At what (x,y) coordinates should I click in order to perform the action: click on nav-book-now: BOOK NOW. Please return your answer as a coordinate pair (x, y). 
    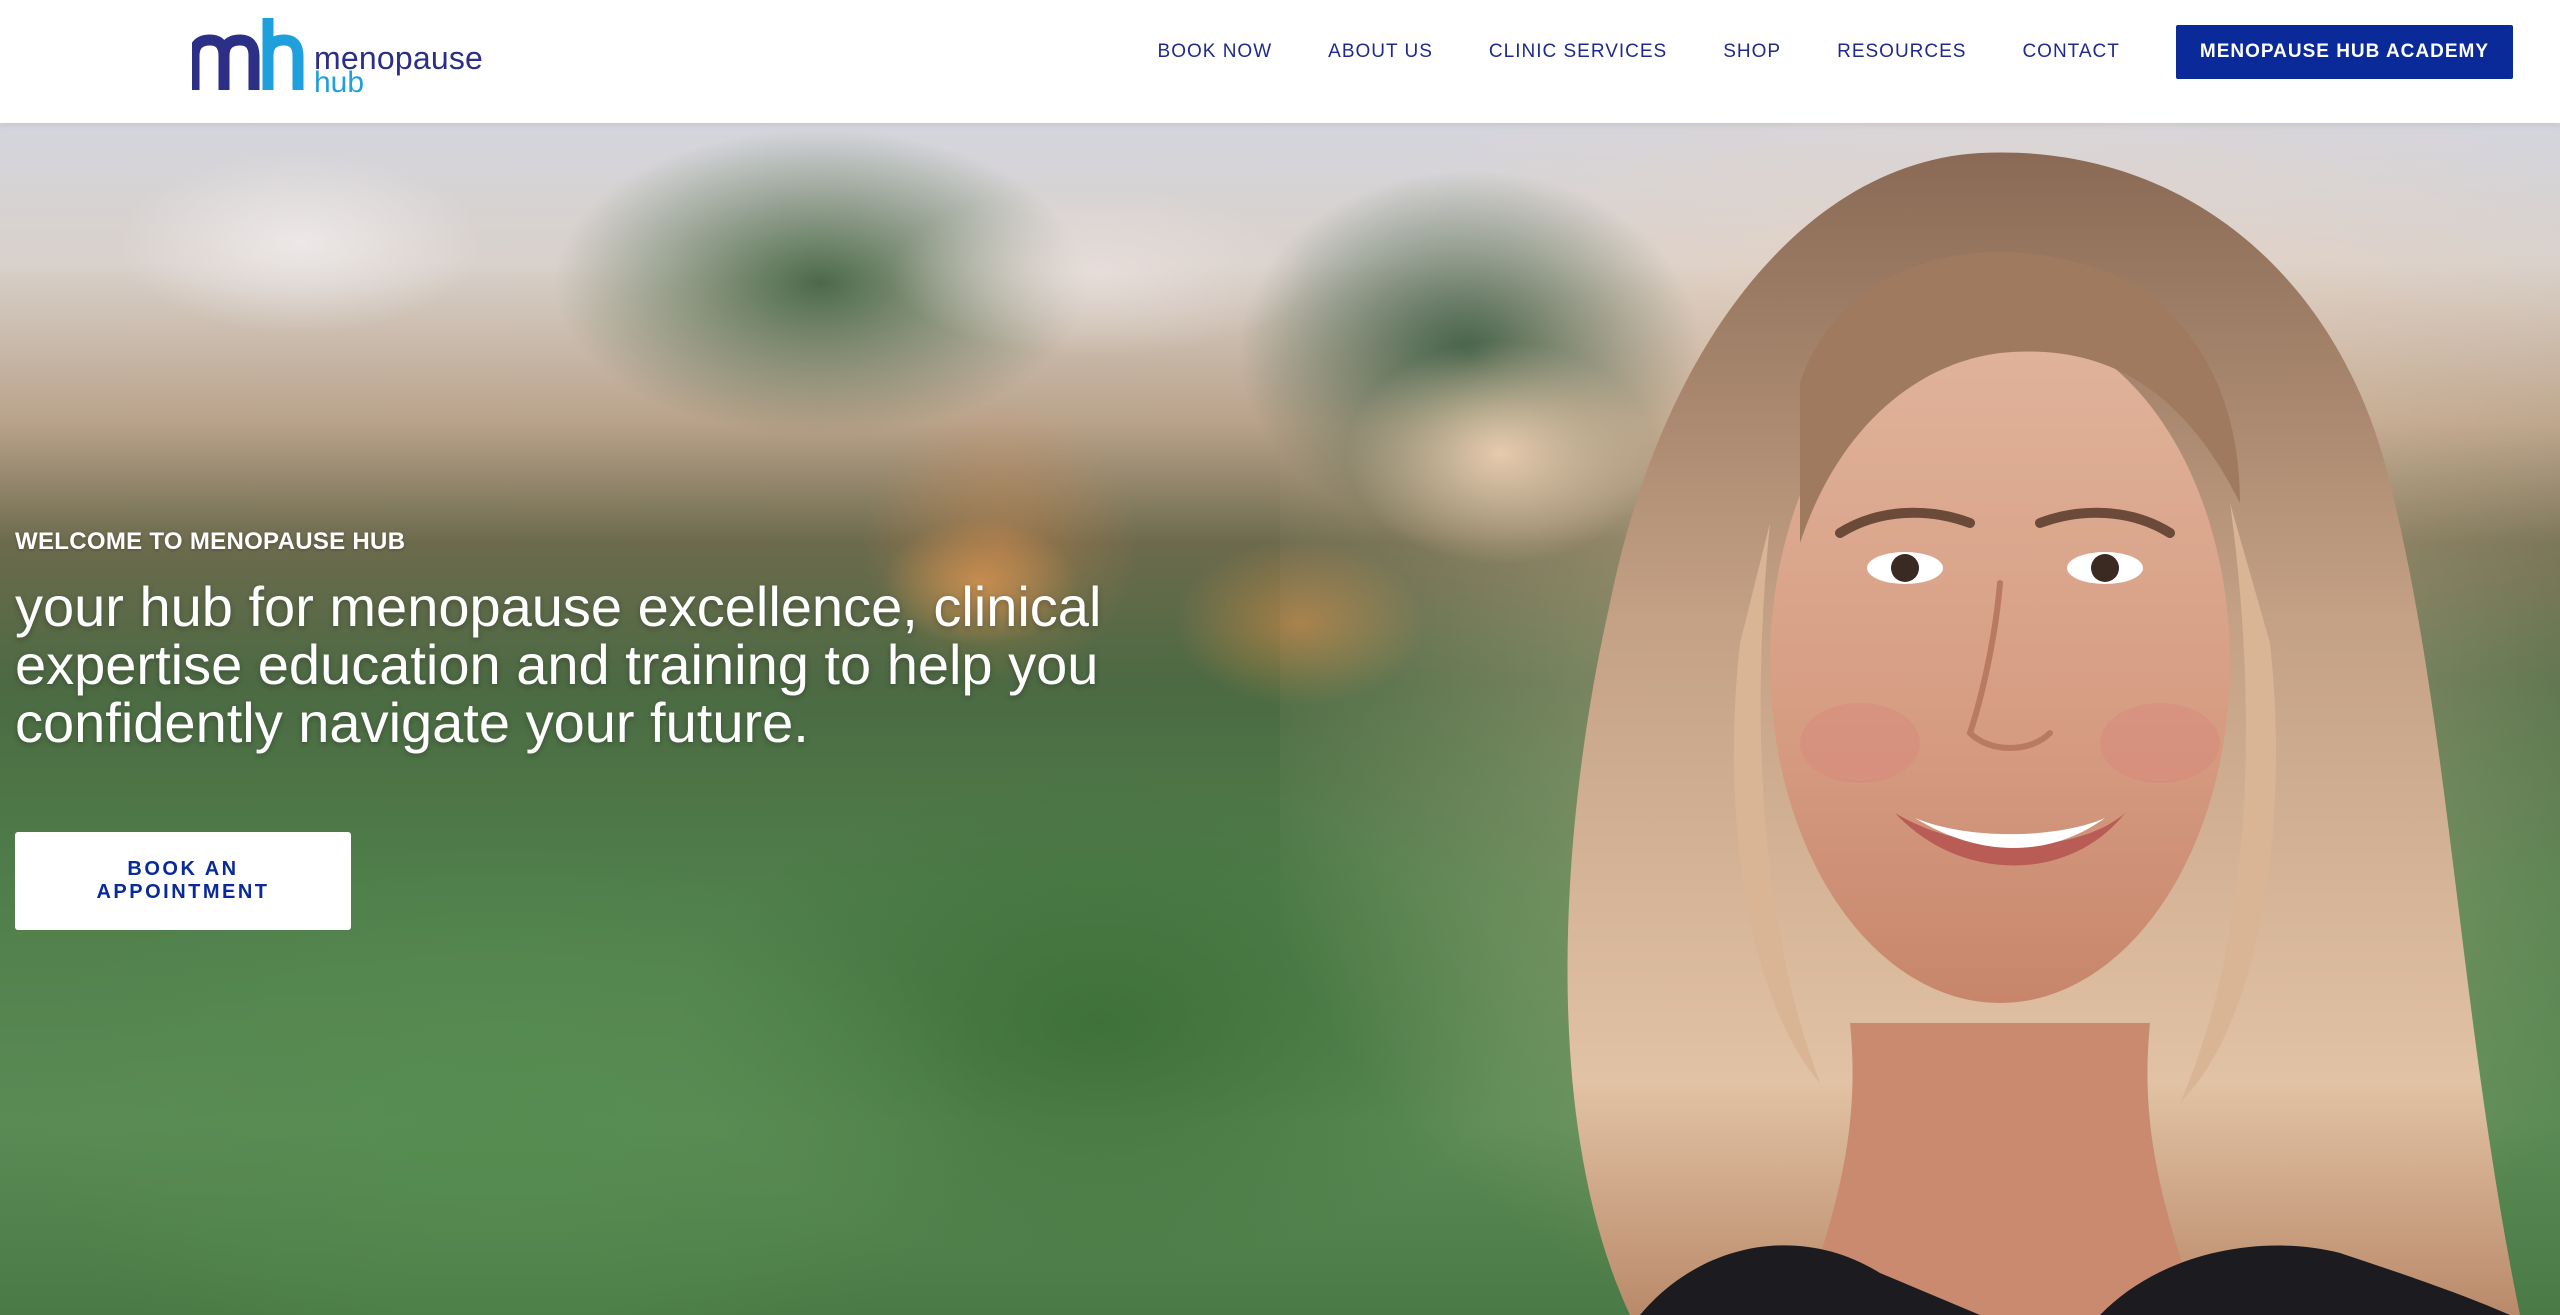
    Looking at the image, I should click on (1215, 52).